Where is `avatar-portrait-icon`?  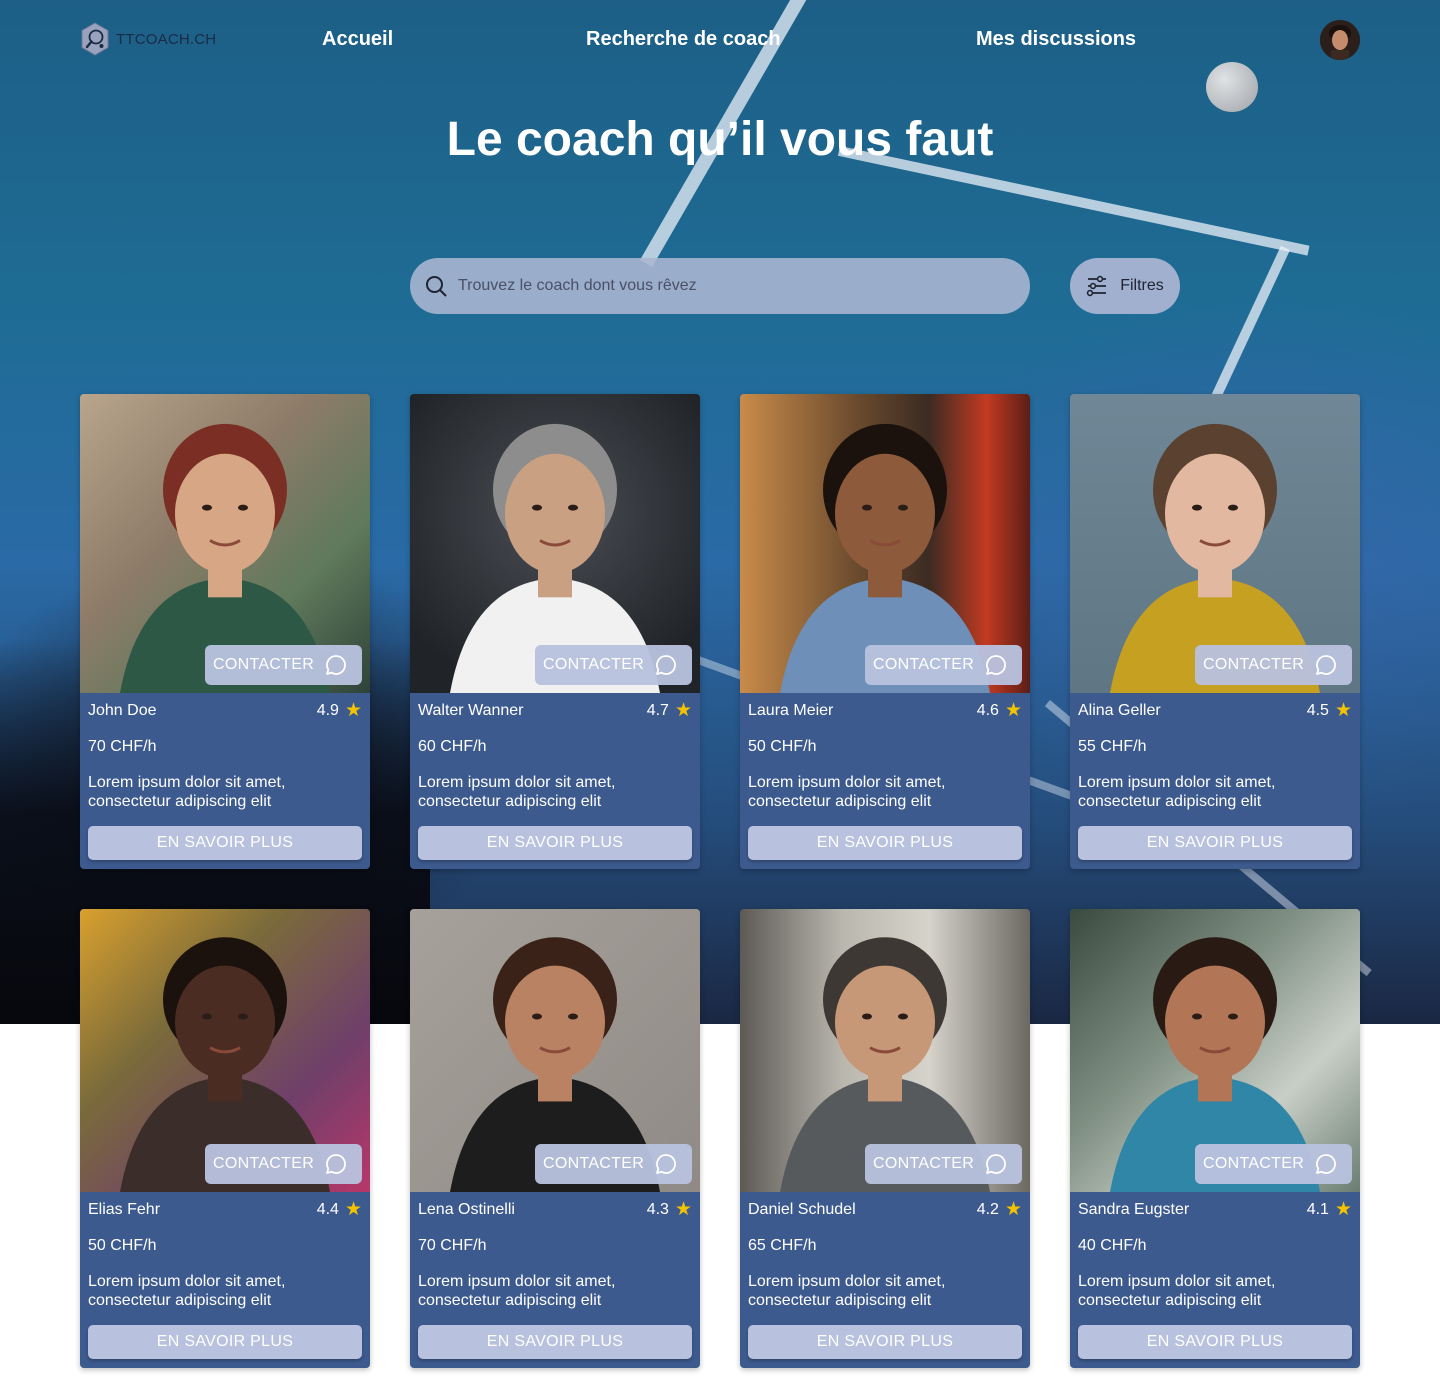
avatar-portrait-icon is located at coordinates (1340, 40).